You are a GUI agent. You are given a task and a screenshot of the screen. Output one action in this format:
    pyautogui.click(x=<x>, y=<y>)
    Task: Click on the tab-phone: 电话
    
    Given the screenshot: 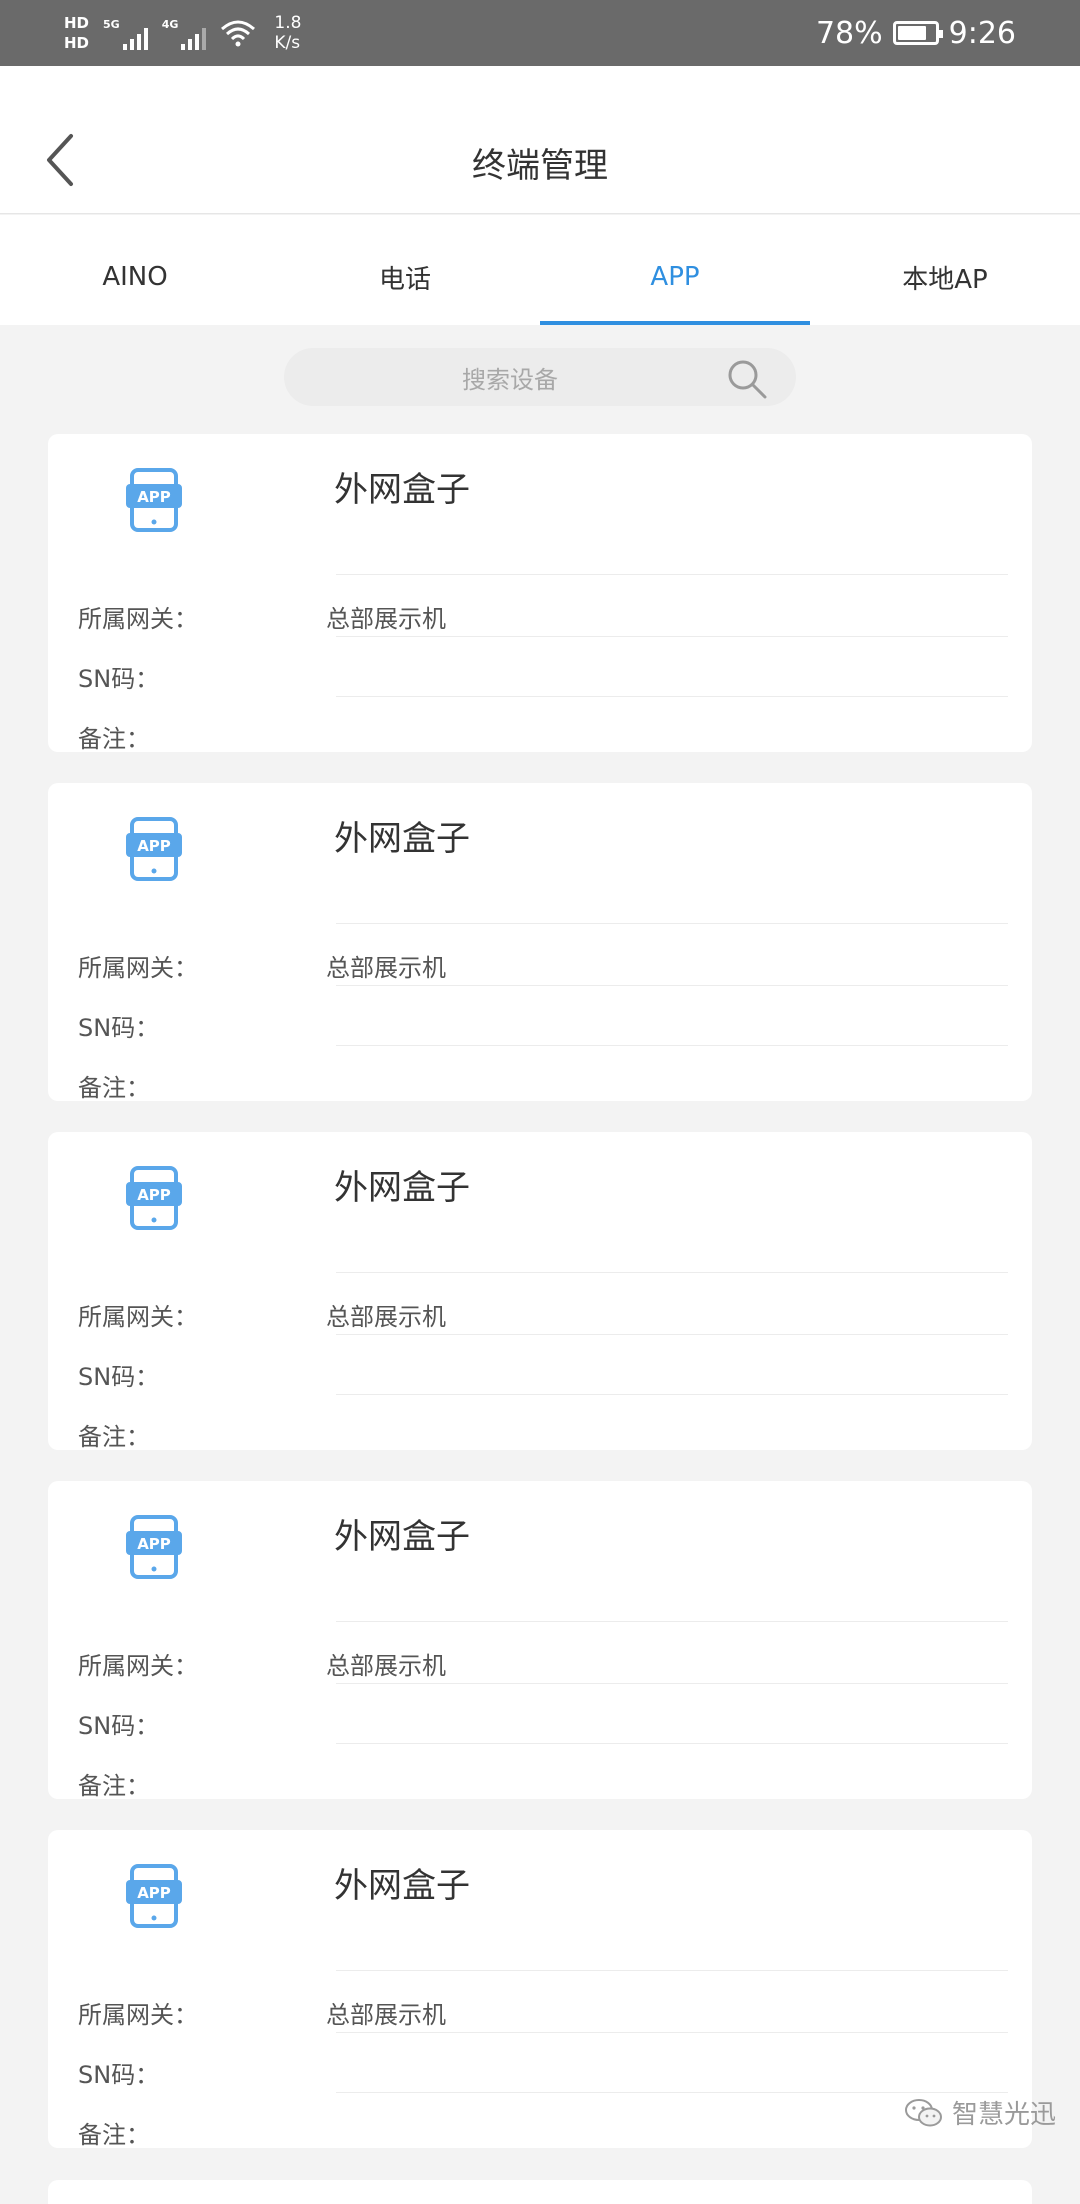 What is the action you would take?
    pyautogui.click(x=405, y=270)
    